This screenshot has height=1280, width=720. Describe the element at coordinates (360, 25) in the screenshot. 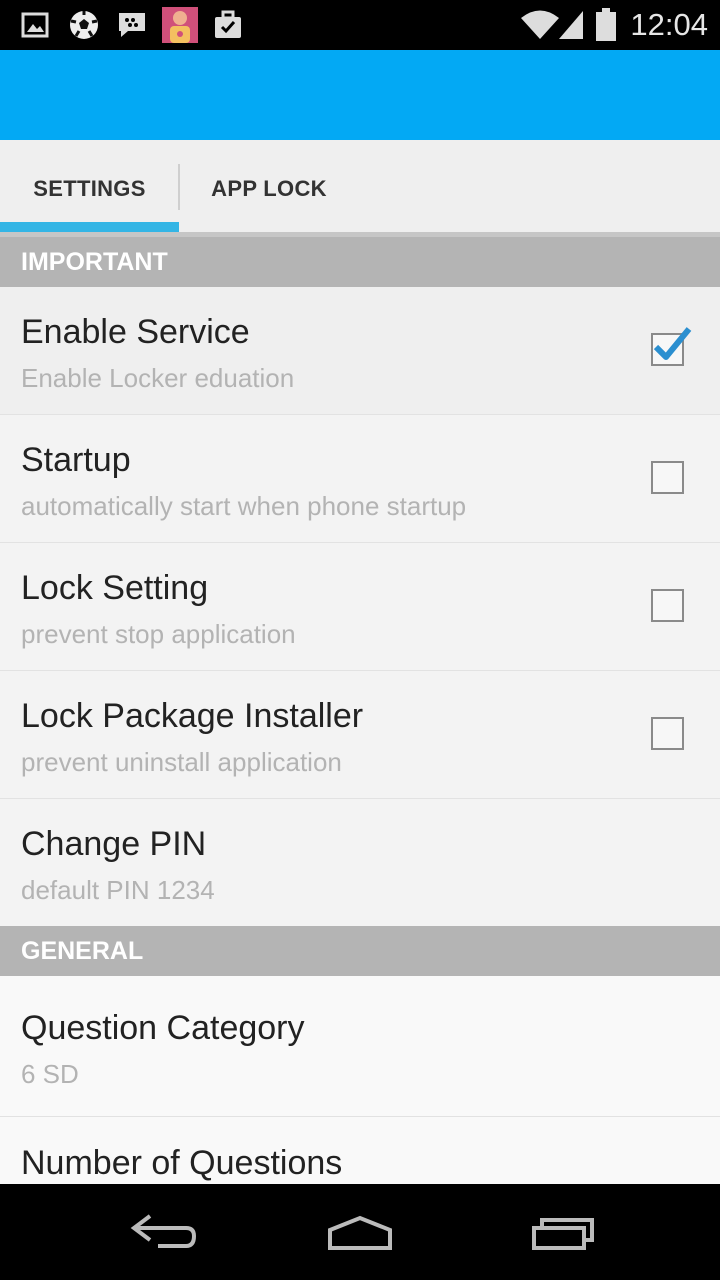

I see `status-bar: 12:04` at that location.